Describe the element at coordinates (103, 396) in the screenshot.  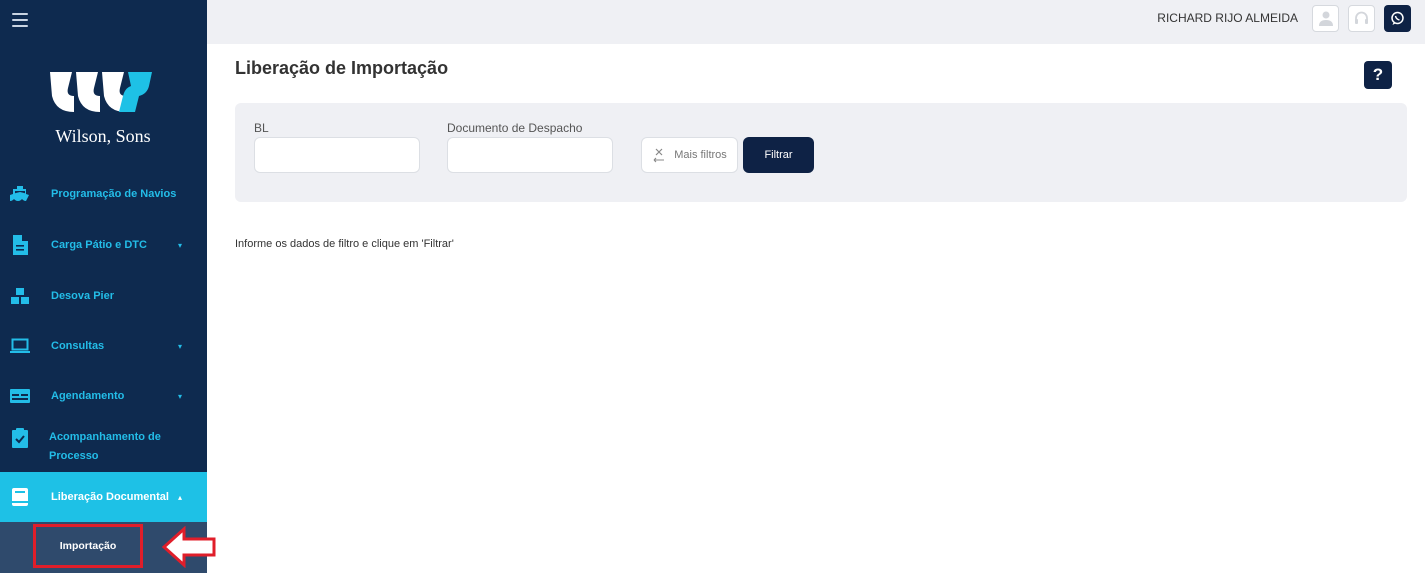
I see `sidebar-item-agendamento: Agendamento ▾` at that location.